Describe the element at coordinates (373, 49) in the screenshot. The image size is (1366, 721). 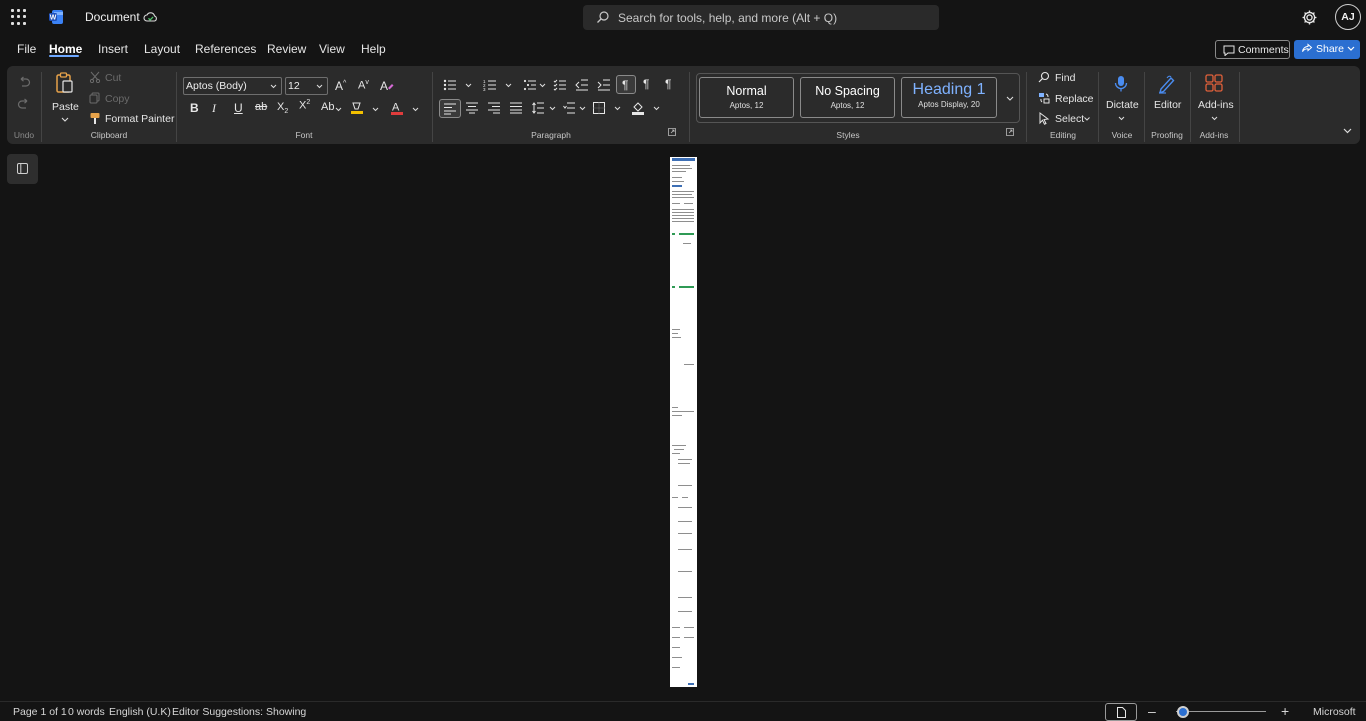
I see `tab-help: Help` at that location.